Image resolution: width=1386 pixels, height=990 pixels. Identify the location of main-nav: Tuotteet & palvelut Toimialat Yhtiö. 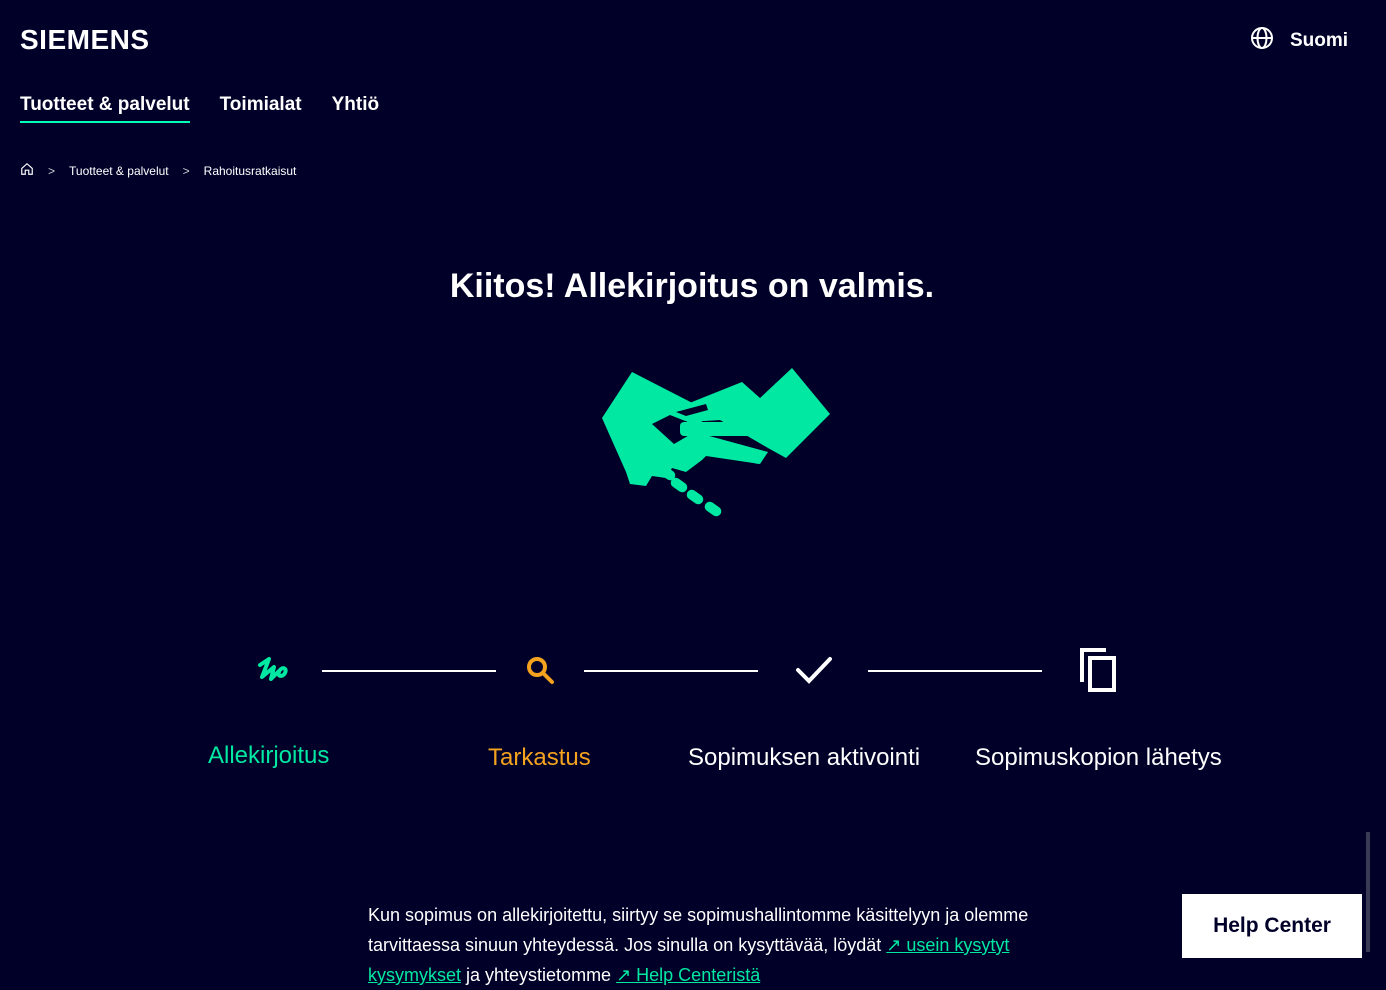
(199, 108).